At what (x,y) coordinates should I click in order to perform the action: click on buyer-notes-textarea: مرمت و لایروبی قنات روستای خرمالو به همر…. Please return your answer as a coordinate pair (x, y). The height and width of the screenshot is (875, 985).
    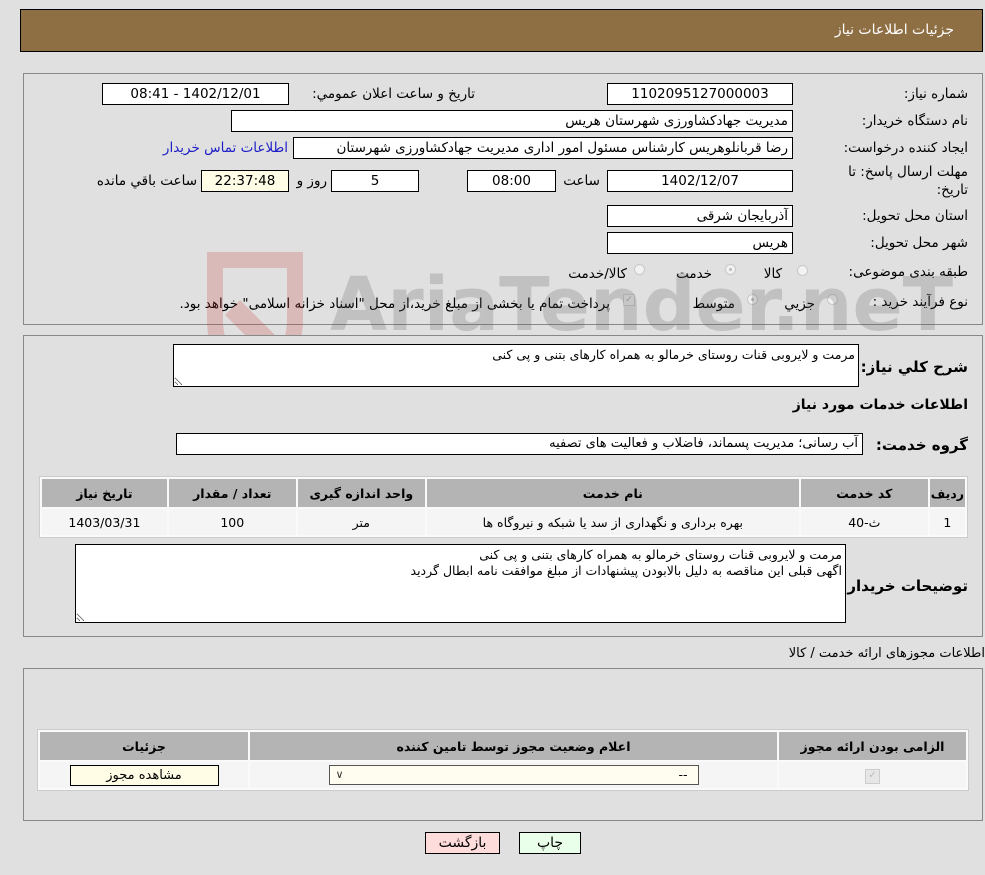
    Looking at the image, I should click on (460, 583).